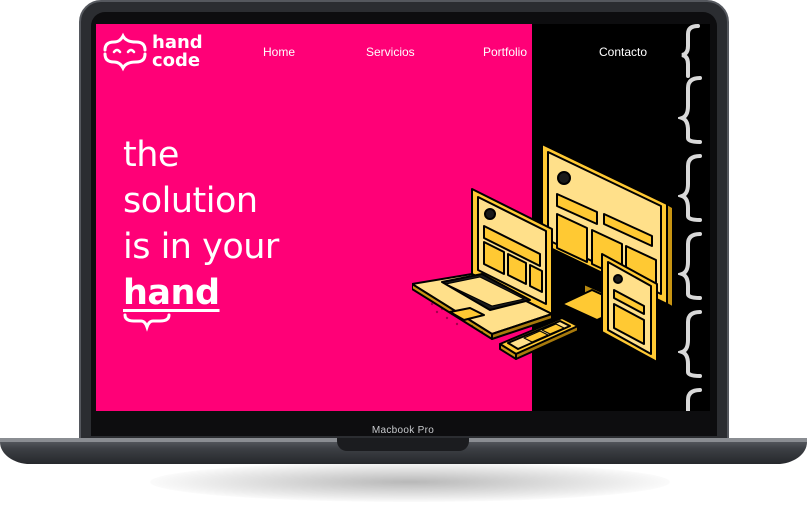 This screenshot has height=509, width=807. Describe the element at coordinates (201, 247) in the screenshot. I see `hero-line-3: is in your` at that location.